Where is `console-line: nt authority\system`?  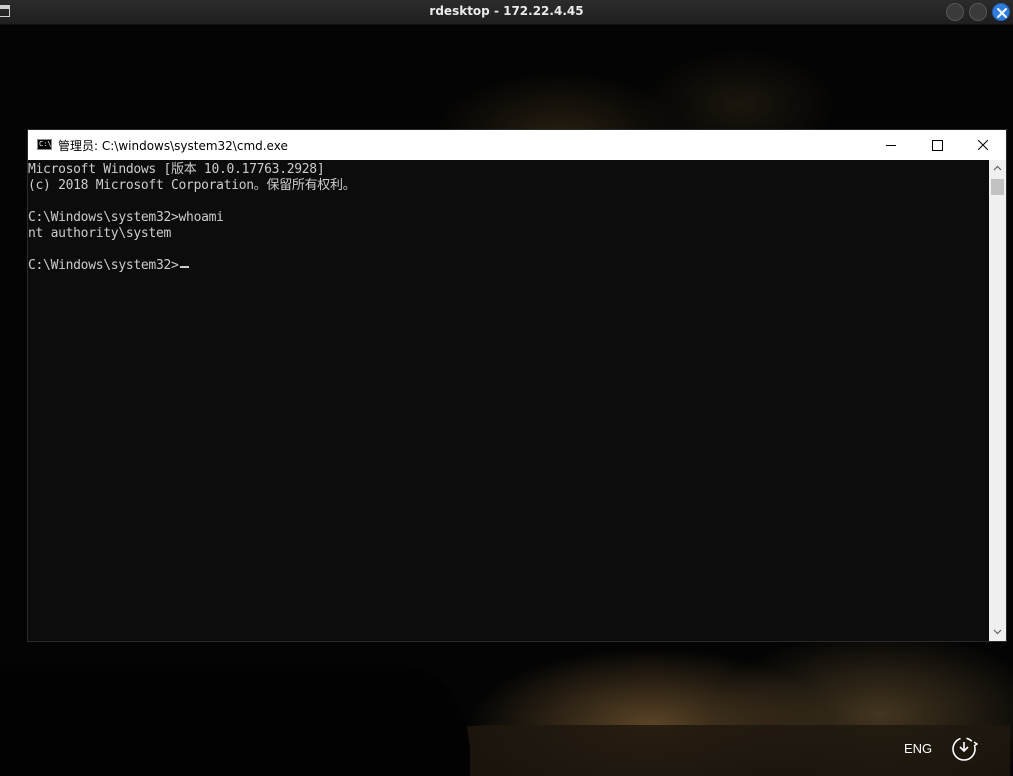
console-line: nt authority\system is located at coordinates (100, 233).